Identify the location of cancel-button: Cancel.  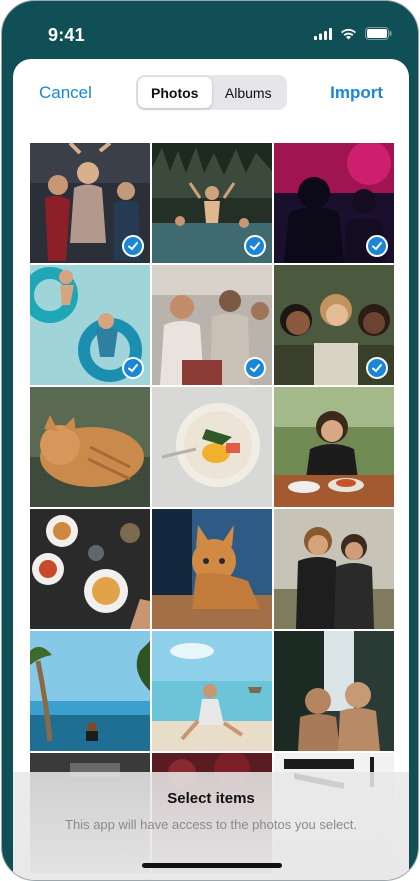
(65, 93).